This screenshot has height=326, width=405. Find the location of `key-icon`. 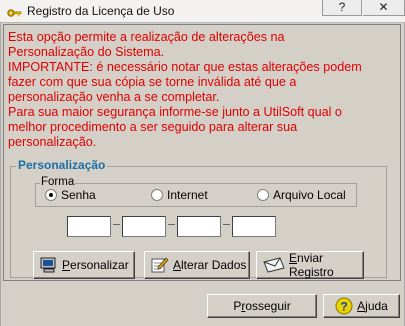

key-icon is located at coordinates (14, 13).